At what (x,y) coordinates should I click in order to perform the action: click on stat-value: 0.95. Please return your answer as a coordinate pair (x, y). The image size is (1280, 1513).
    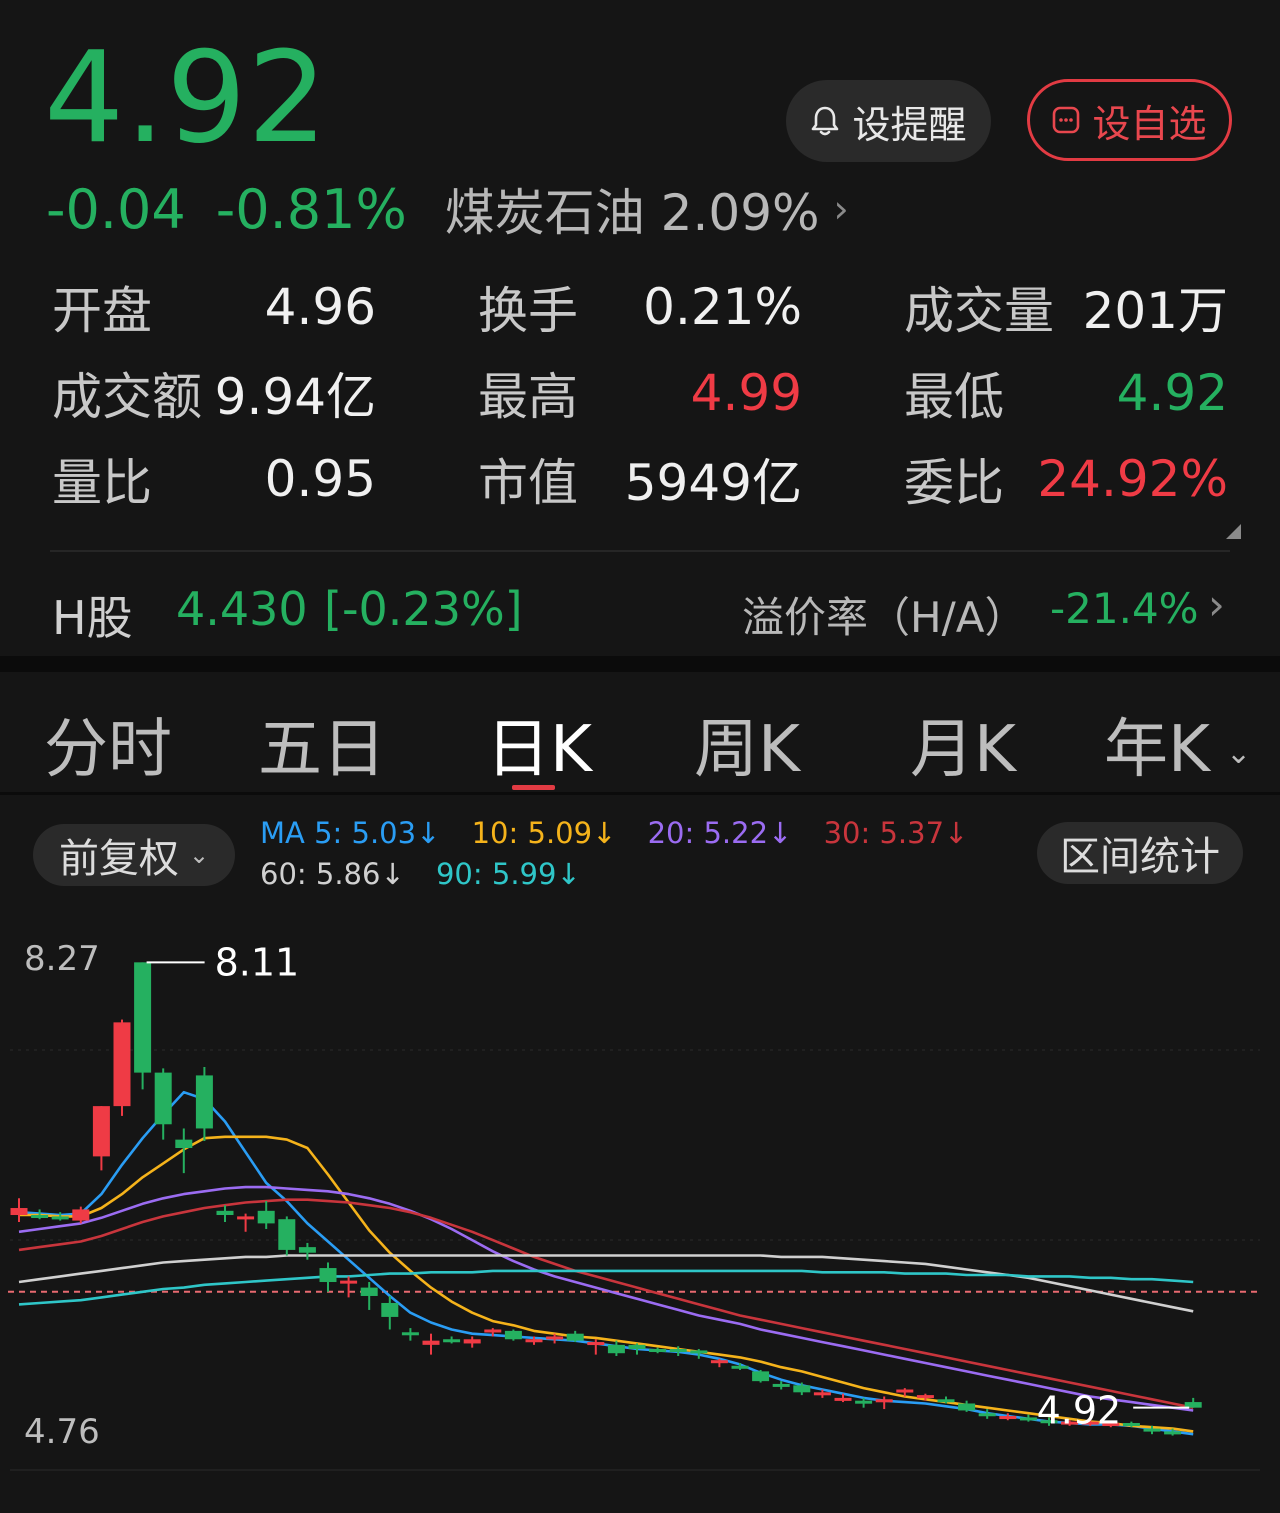
    Looking at the image, I should click on (320, 479).